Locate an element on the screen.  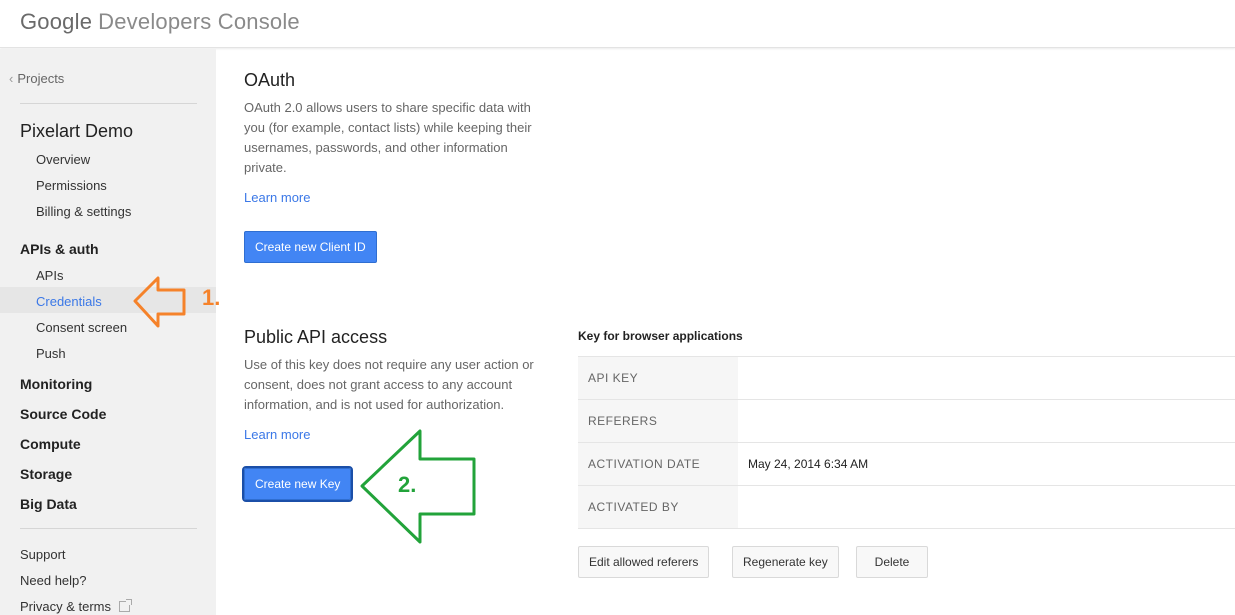
regenerate-key-button: Regenerate key is located at coordinates (785, 562).